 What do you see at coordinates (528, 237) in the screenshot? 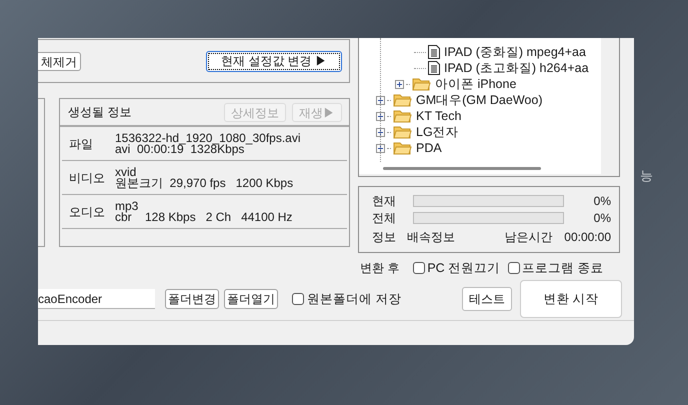
I see `remaining-label: 남은시간` at bounding box center [528, 237].